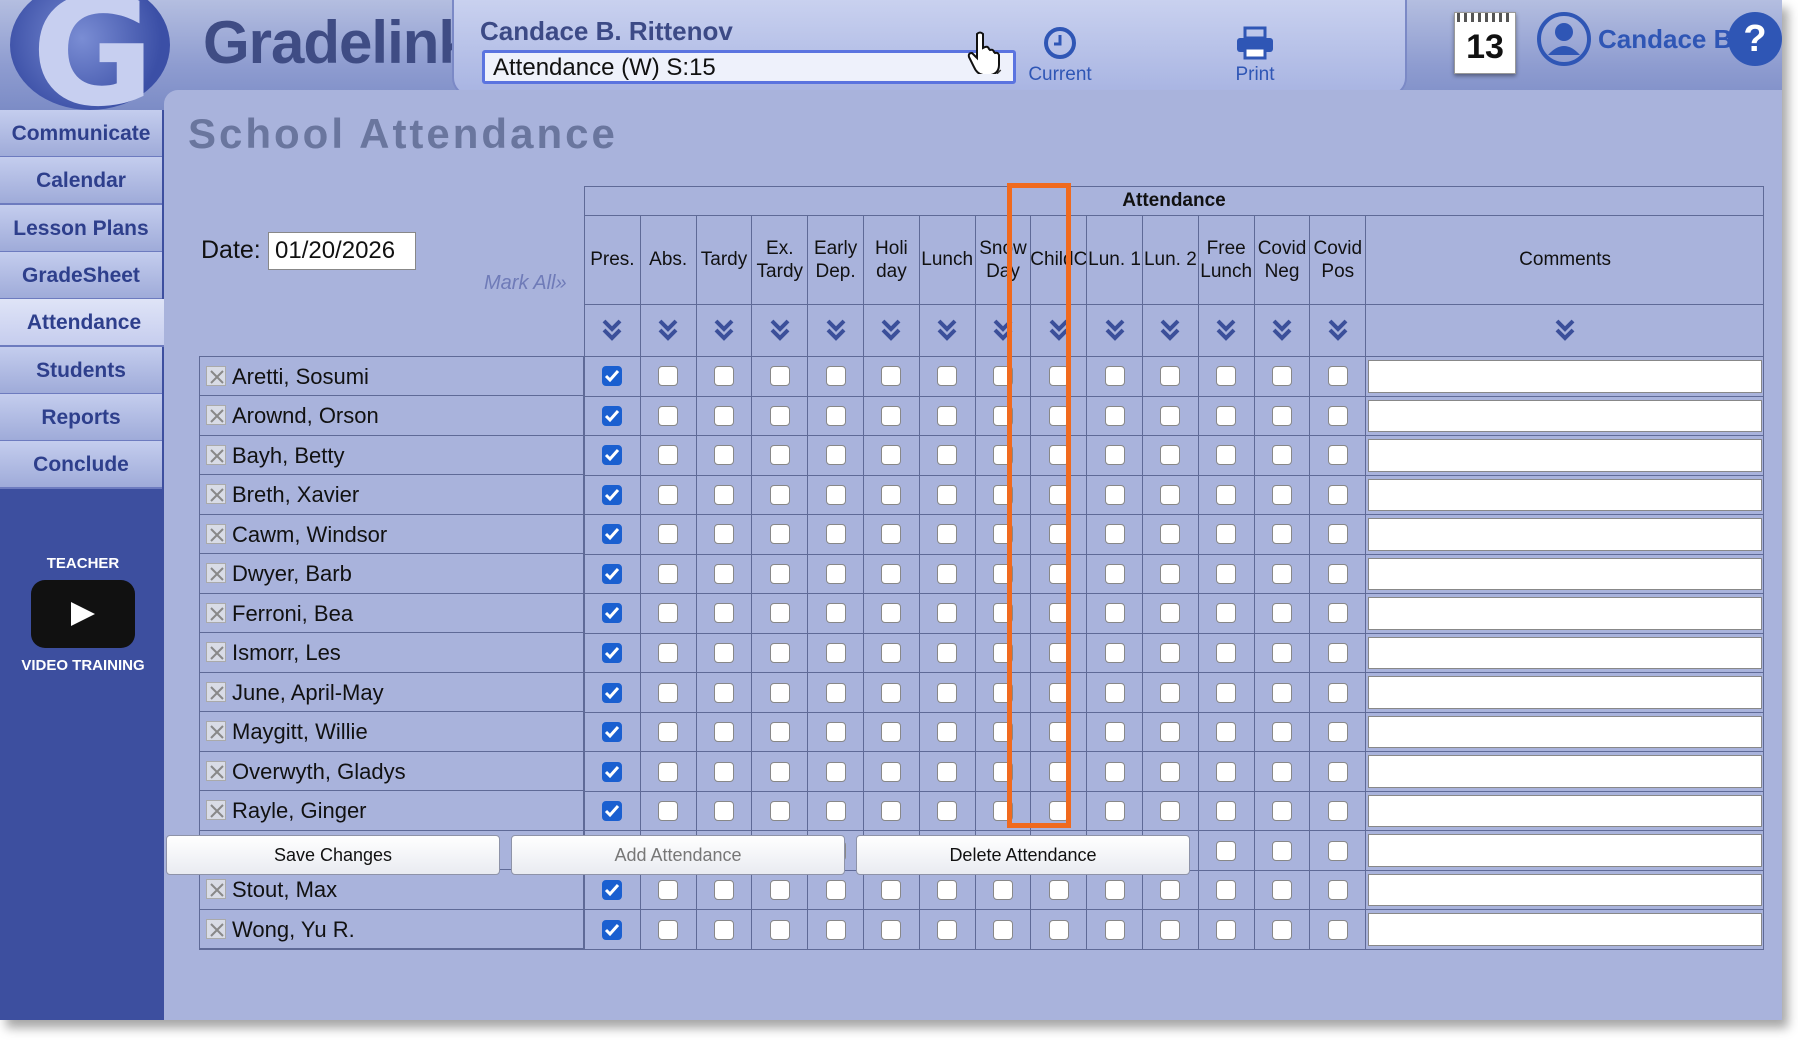 The image size is (1798, 1040). What do you see at coordinates (1564, 39) in the screenshot?
I see `user-avatar-icon` at bounding box center [1564, 39].